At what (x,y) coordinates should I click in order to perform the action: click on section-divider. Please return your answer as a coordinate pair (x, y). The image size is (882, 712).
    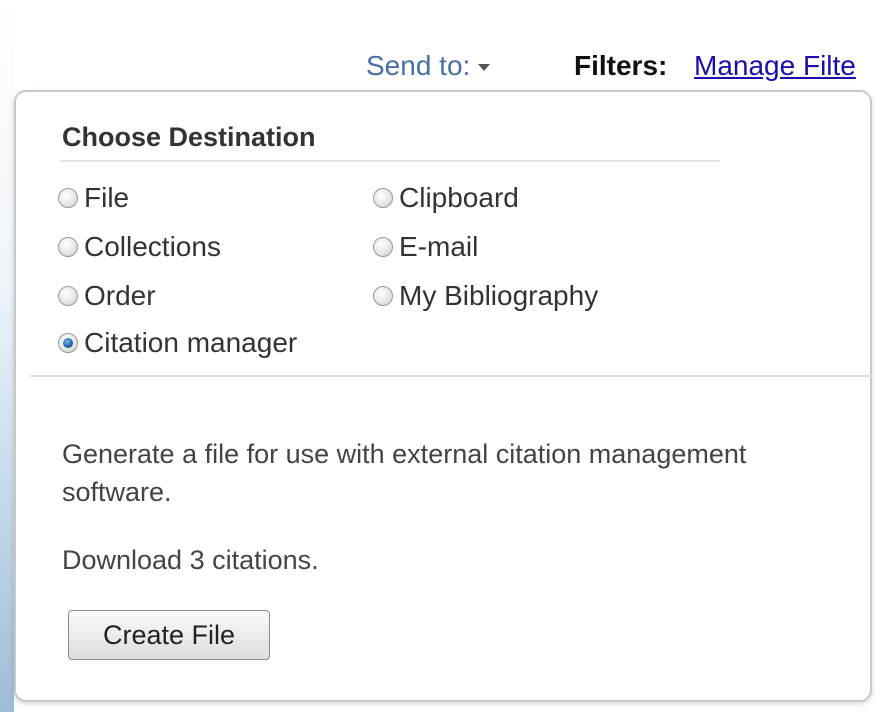
    Looking at the image, I should click on (451, 376).